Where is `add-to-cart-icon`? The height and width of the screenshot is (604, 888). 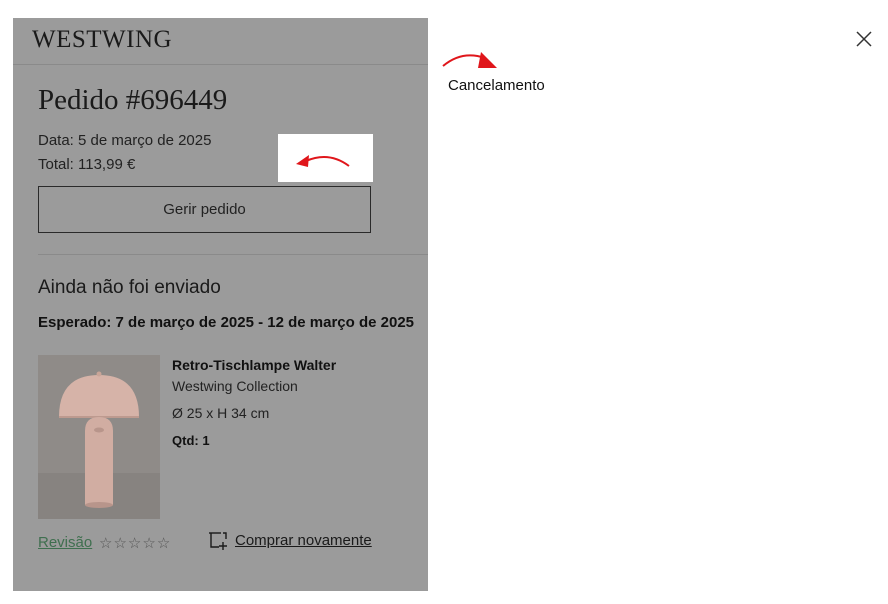 add-to-cart-icon is located at coordinates (218, 541).